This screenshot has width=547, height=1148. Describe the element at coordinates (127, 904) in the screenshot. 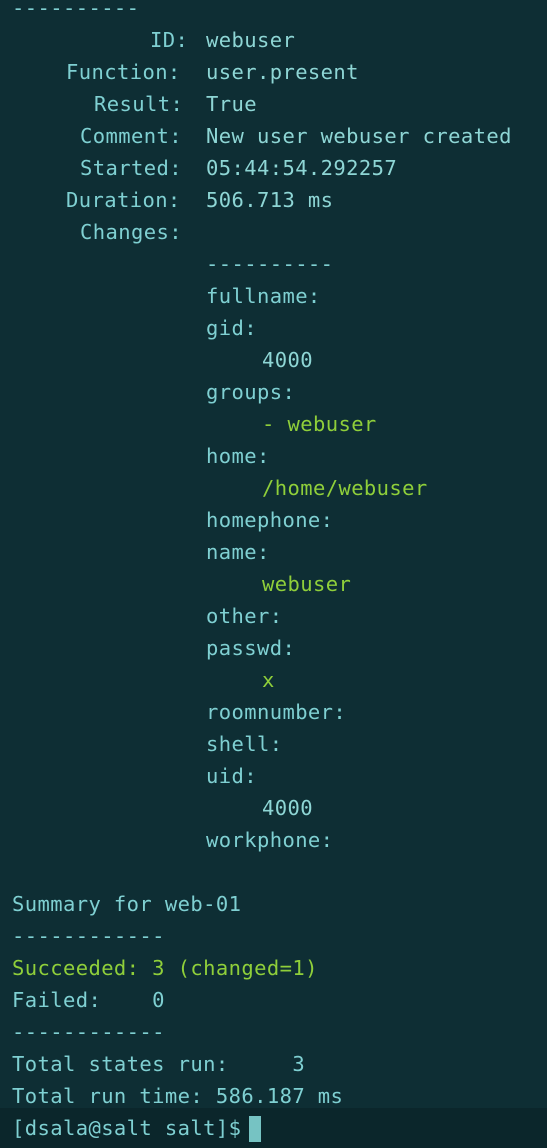

I see `summary-title: Summary for web-01` at that location.